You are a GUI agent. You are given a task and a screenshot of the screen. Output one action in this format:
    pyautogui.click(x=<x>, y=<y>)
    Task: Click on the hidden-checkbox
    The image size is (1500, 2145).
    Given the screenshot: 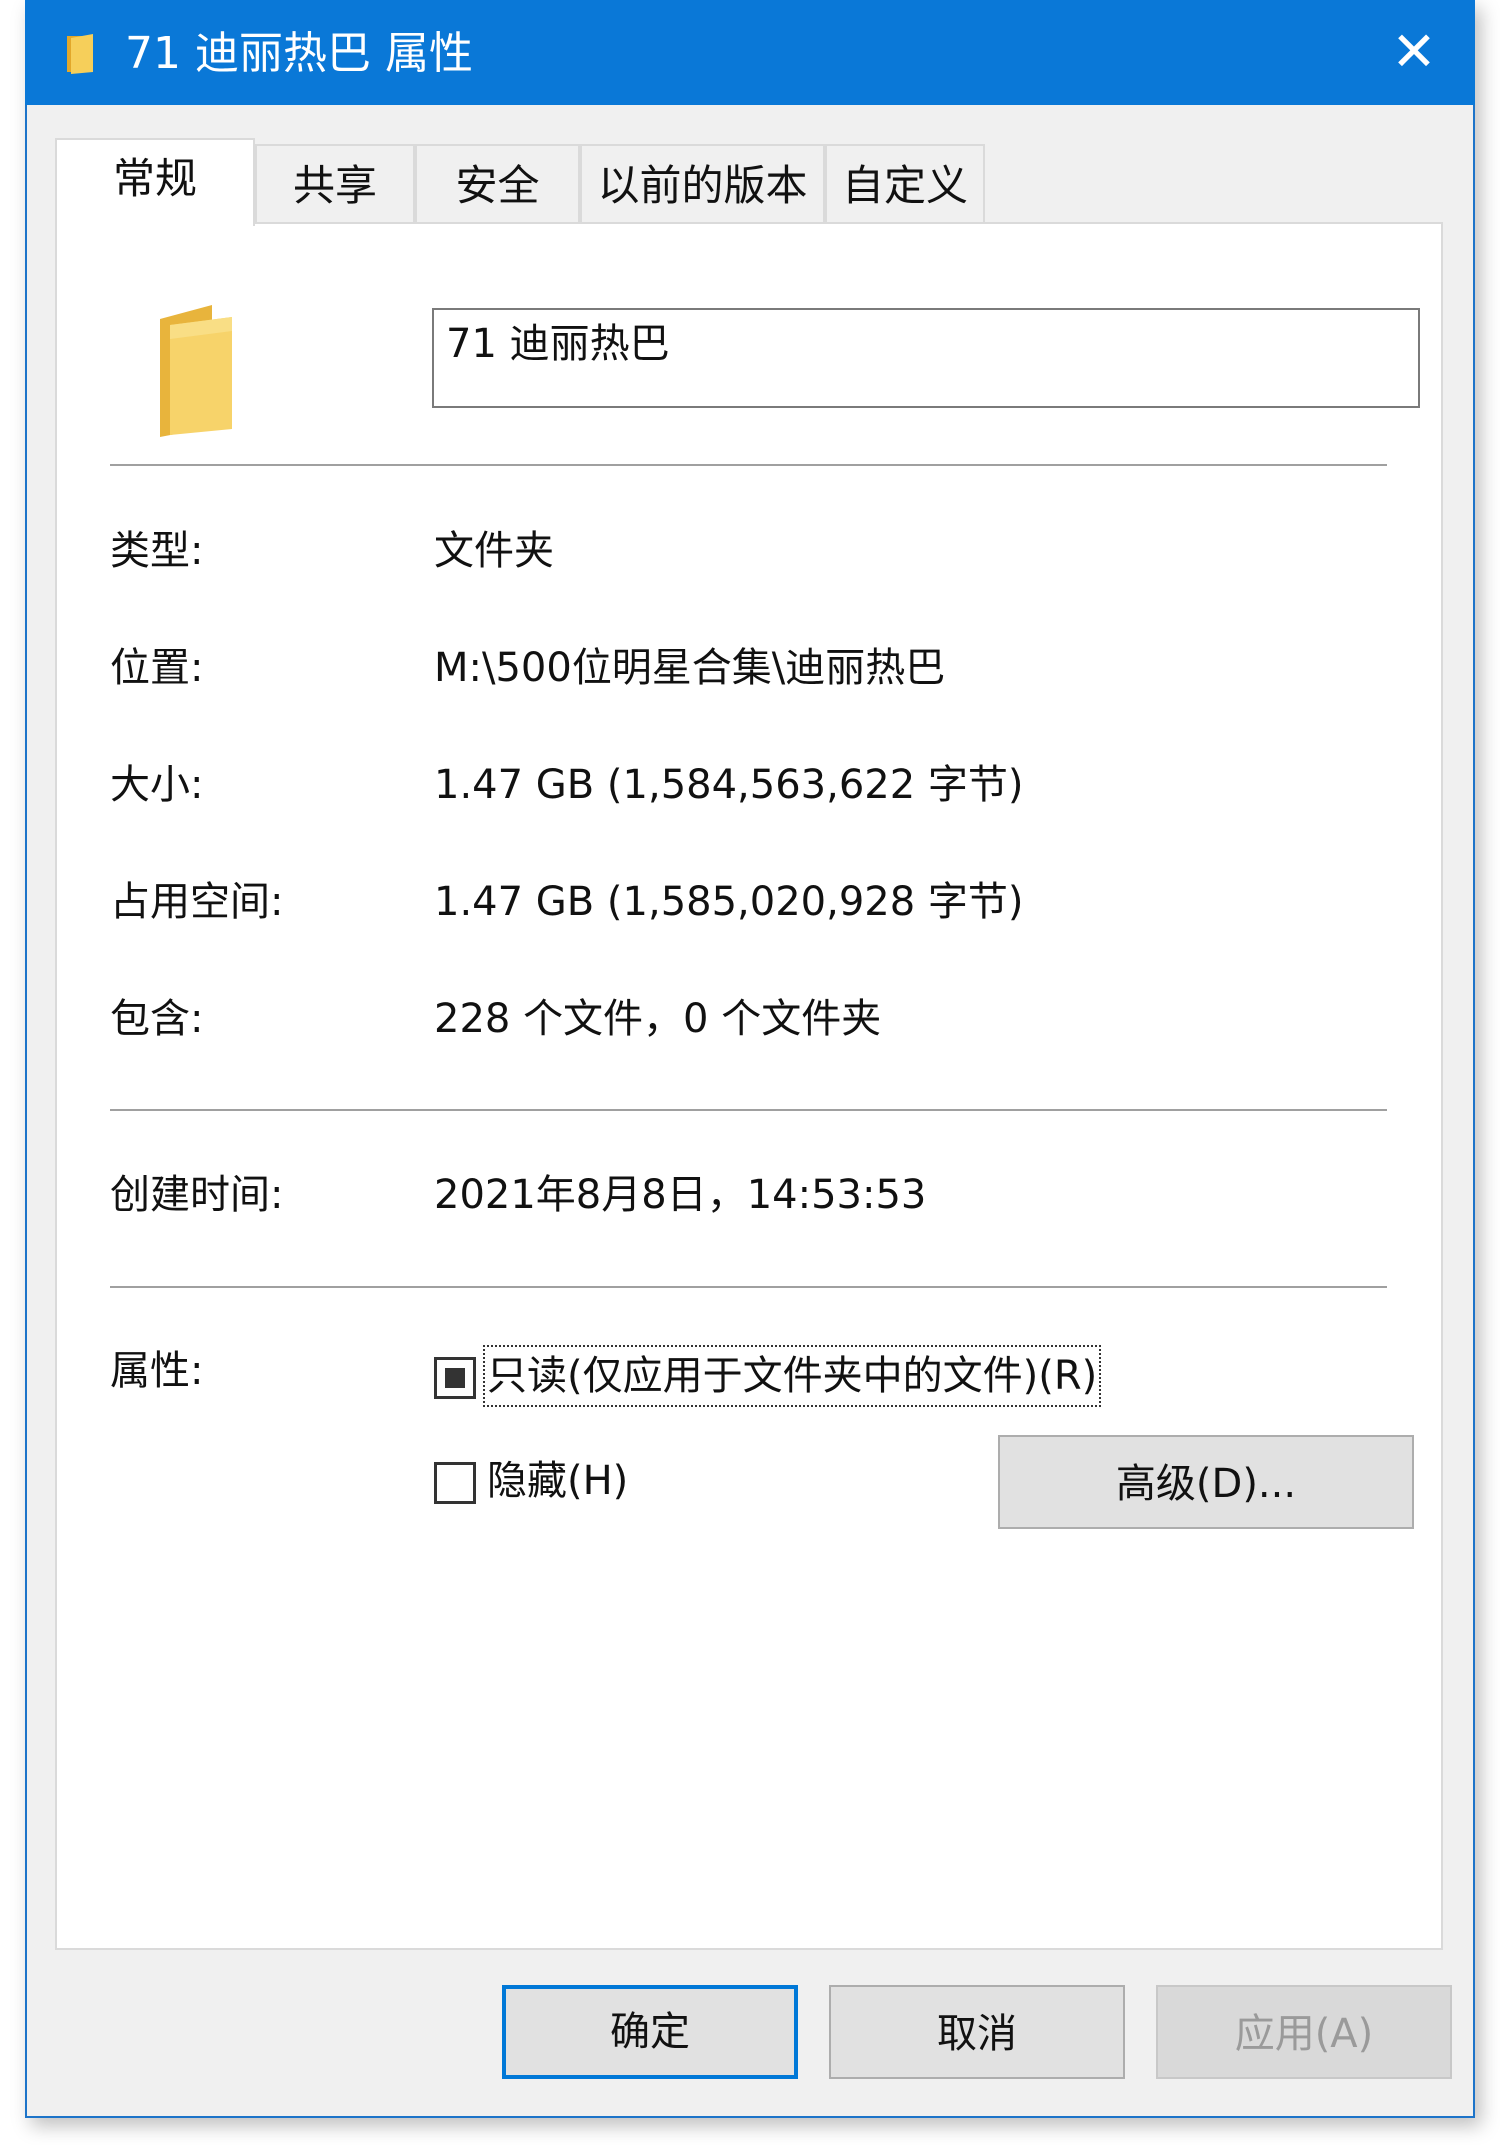 What is the action you would take?
    pyautogui.click(x=455, y=1483)
    